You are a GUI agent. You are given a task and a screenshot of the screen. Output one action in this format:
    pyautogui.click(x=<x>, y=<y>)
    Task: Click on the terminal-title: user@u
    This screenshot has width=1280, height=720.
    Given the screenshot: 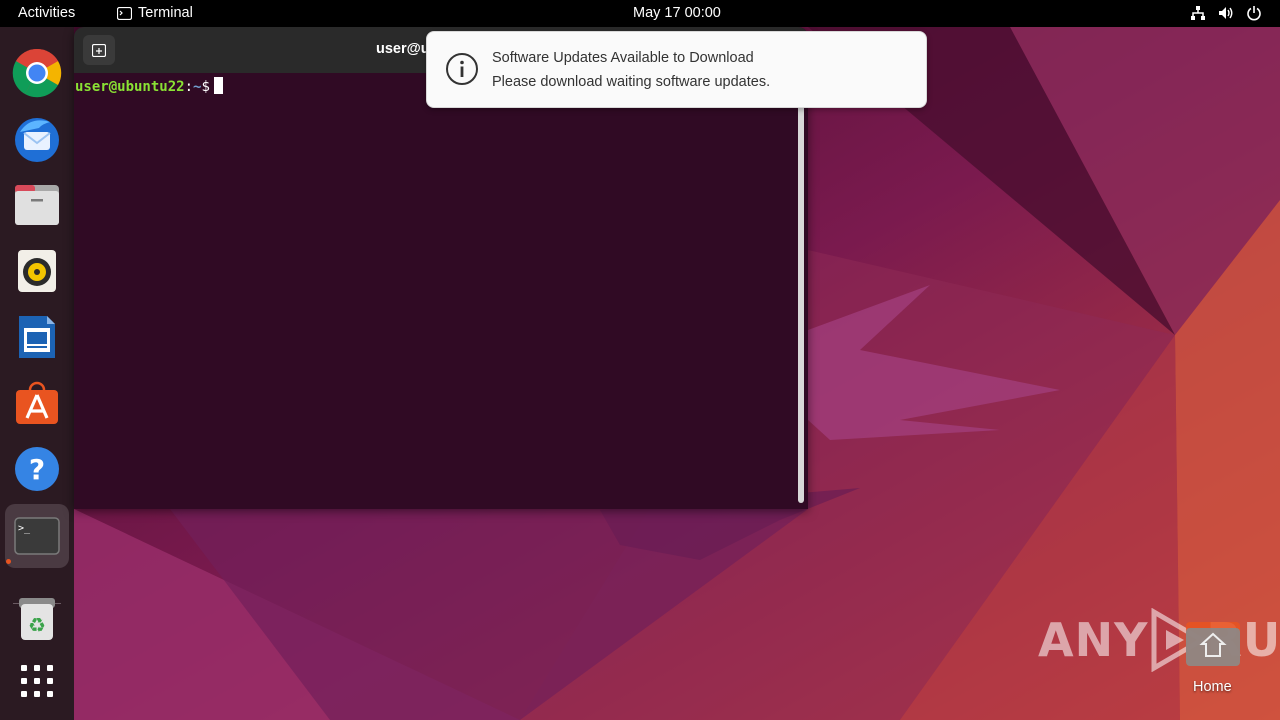 What is the action you would take?
    pyautogui.click(x=403, y=49)
    